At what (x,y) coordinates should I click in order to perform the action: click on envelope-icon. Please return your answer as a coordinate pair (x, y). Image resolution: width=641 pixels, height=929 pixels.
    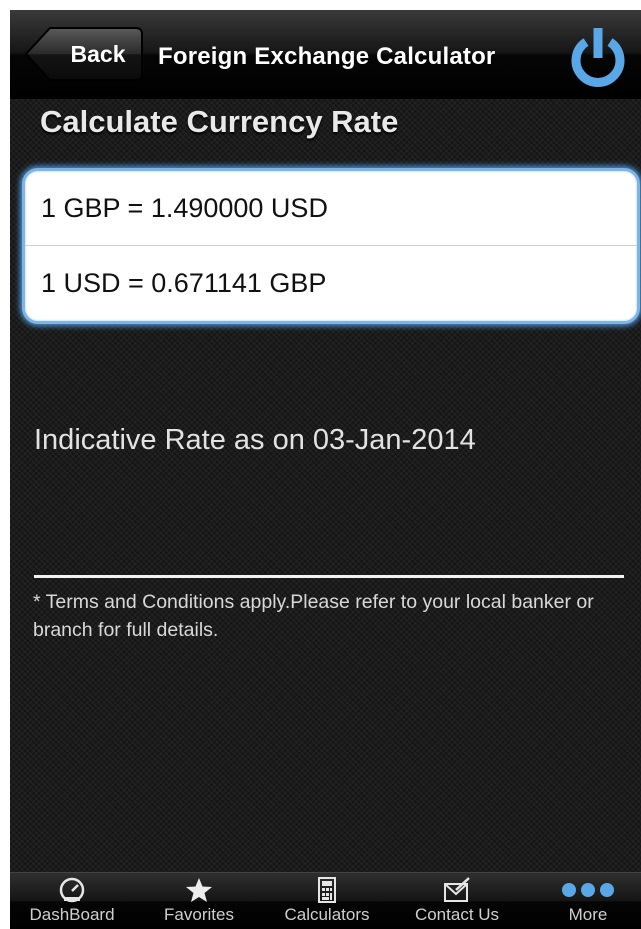
    Looking at the image, I should click on (457, 889).